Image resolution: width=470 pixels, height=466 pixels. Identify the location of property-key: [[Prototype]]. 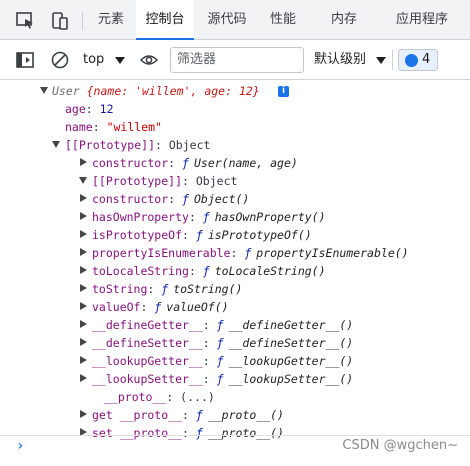
(137, 181).